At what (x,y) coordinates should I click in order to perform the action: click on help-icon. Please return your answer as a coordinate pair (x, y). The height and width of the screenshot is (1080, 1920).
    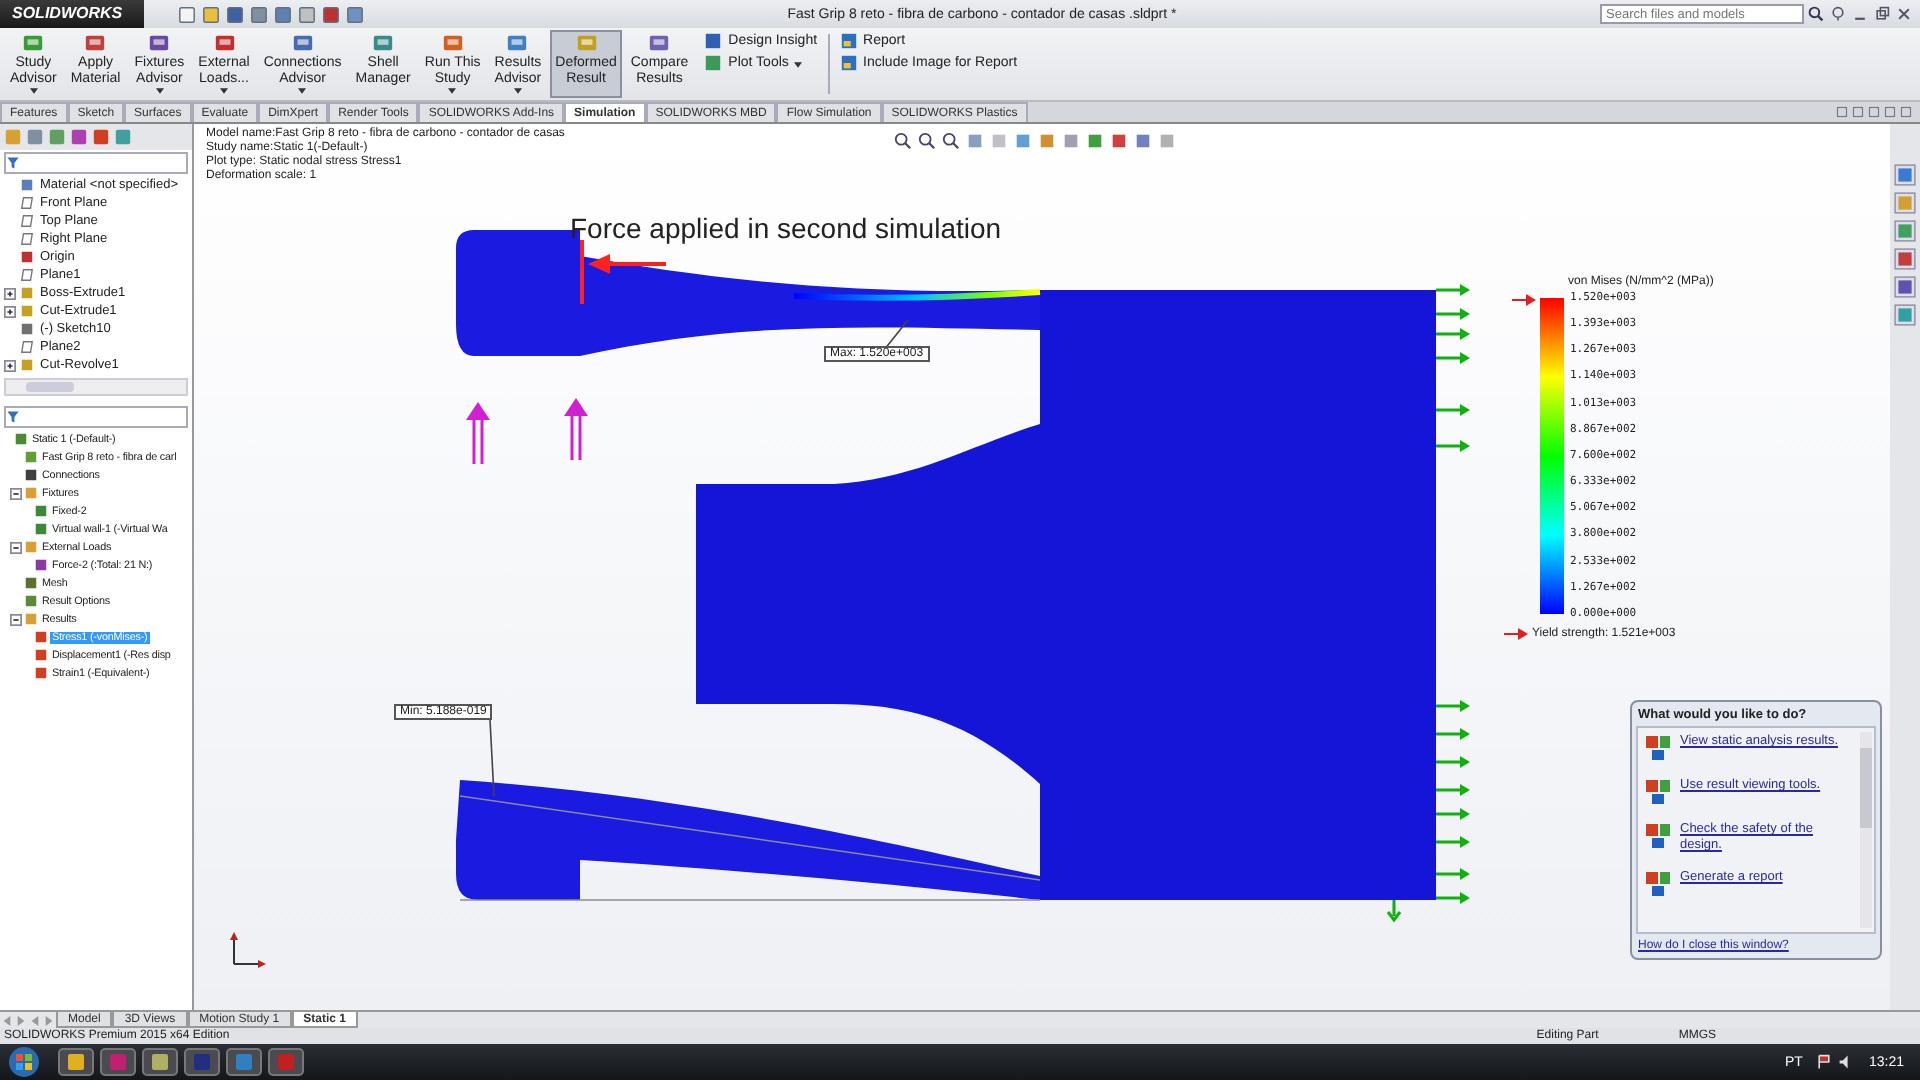
    Looking at the image, I should click on (1838, 14).